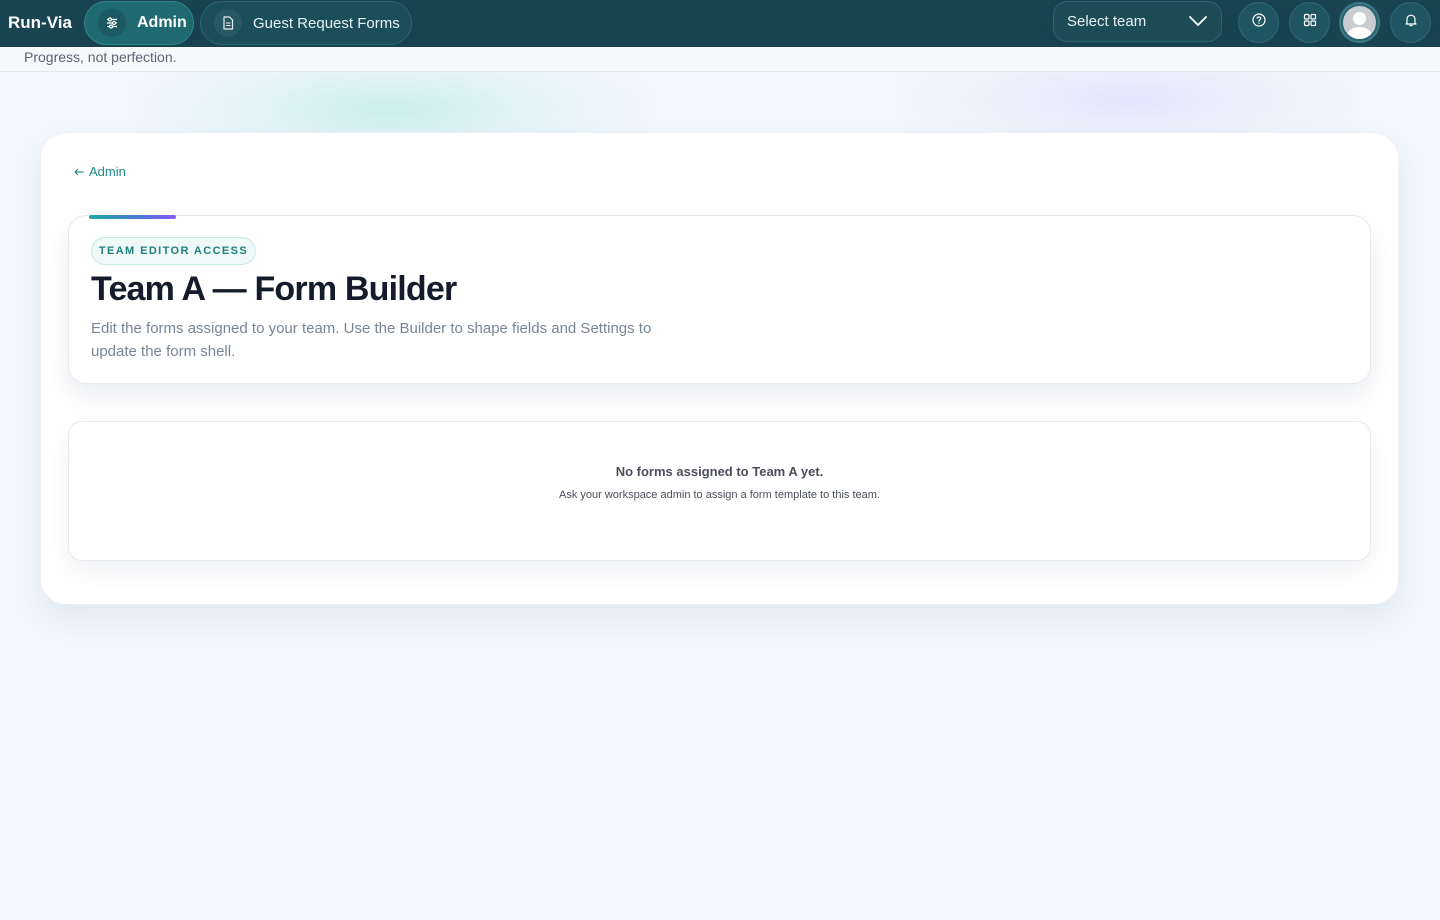 The image size is (1440, 920). Describe the element at coordinates (107, 171) in the screenshot. I see `back-link-label: Admin` at that location.